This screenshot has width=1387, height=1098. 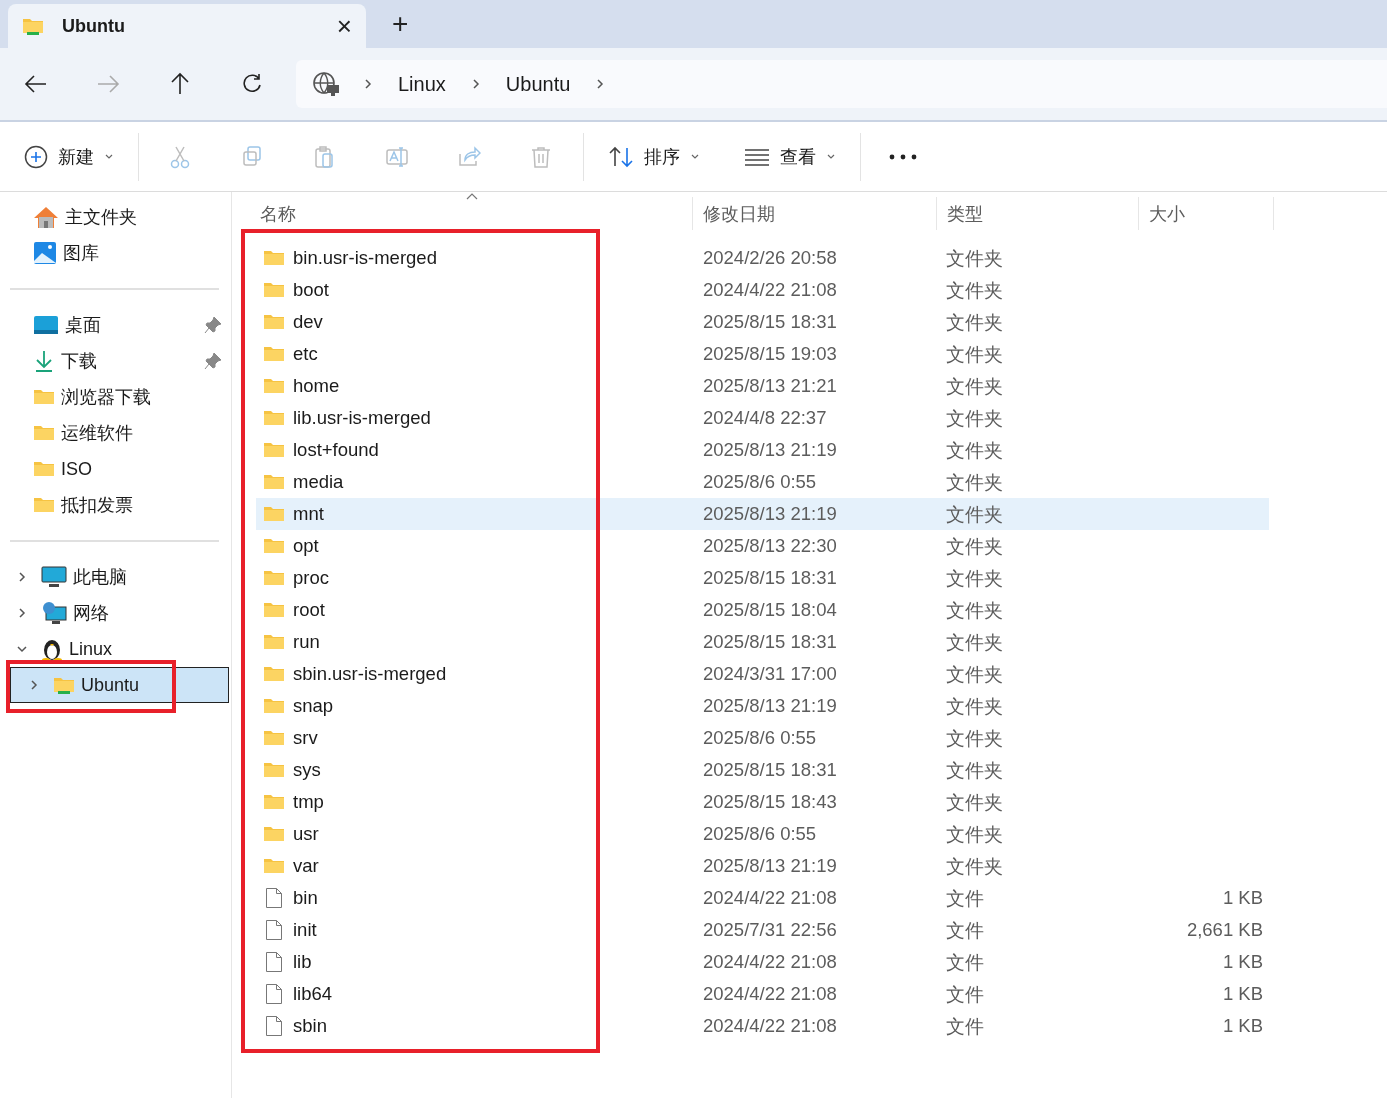 I want to click on file-row: proc 2025/8/15 18:31 文件夹, so click(x=762, y=578).